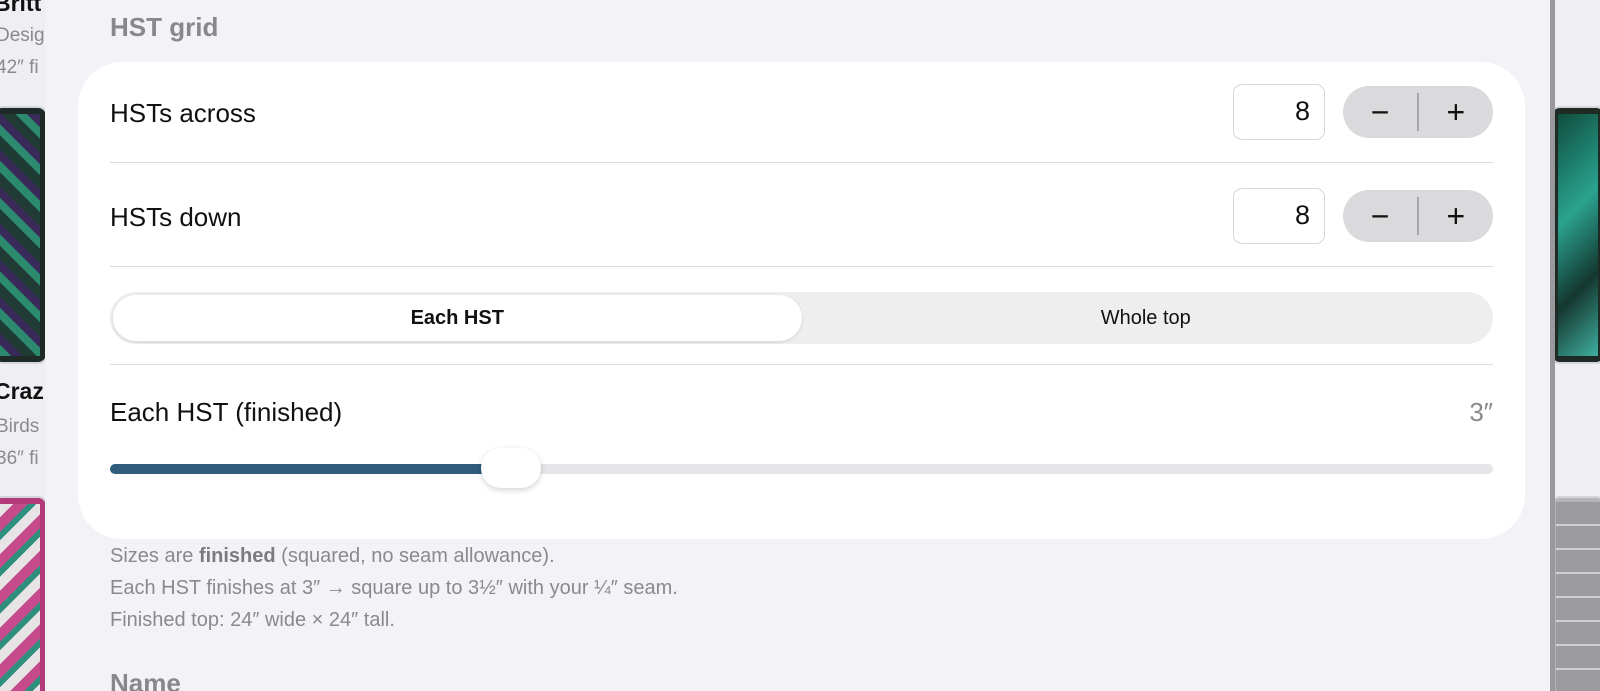 This screenshot has width=1600, height=691. Describe the element at coordinates (1481, 411) in the screenshot. I see `hst-size-value: 3″` at that location.